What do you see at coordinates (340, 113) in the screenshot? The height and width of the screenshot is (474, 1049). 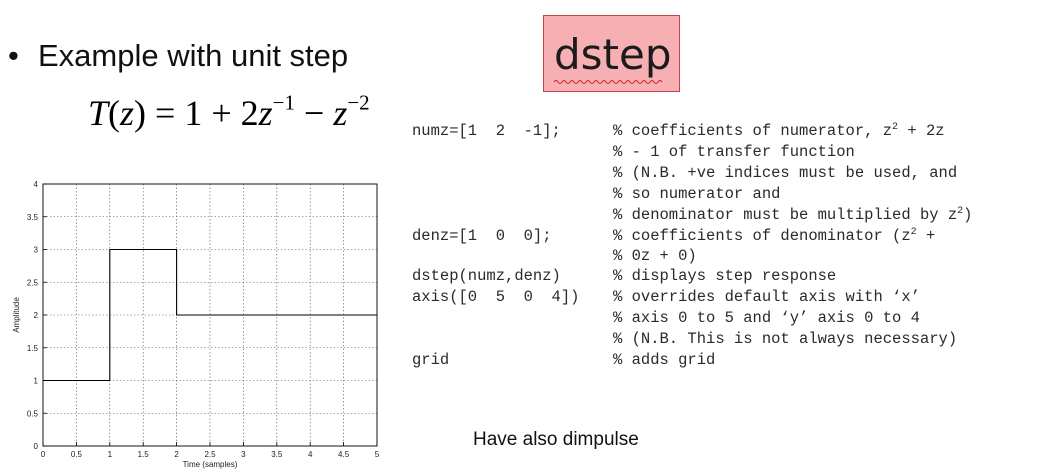 I see `formula-var-3: z` at bounding box center [340, 113].